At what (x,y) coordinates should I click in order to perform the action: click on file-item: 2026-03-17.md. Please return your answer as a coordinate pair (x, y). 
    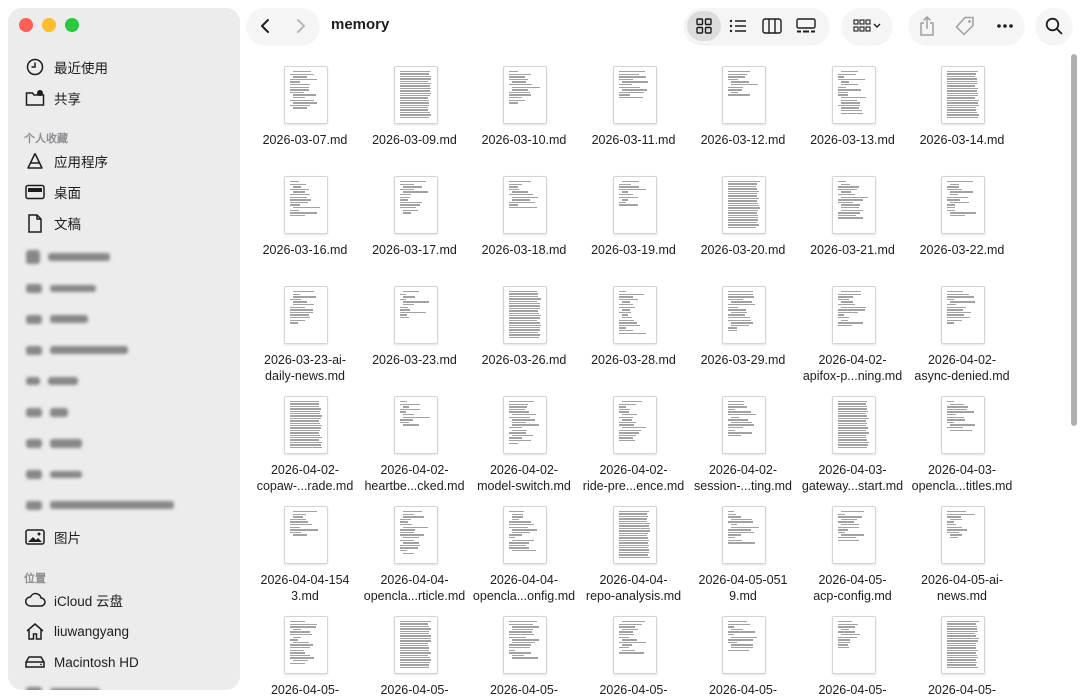
    Looking at the image, I should click on (415, 224).